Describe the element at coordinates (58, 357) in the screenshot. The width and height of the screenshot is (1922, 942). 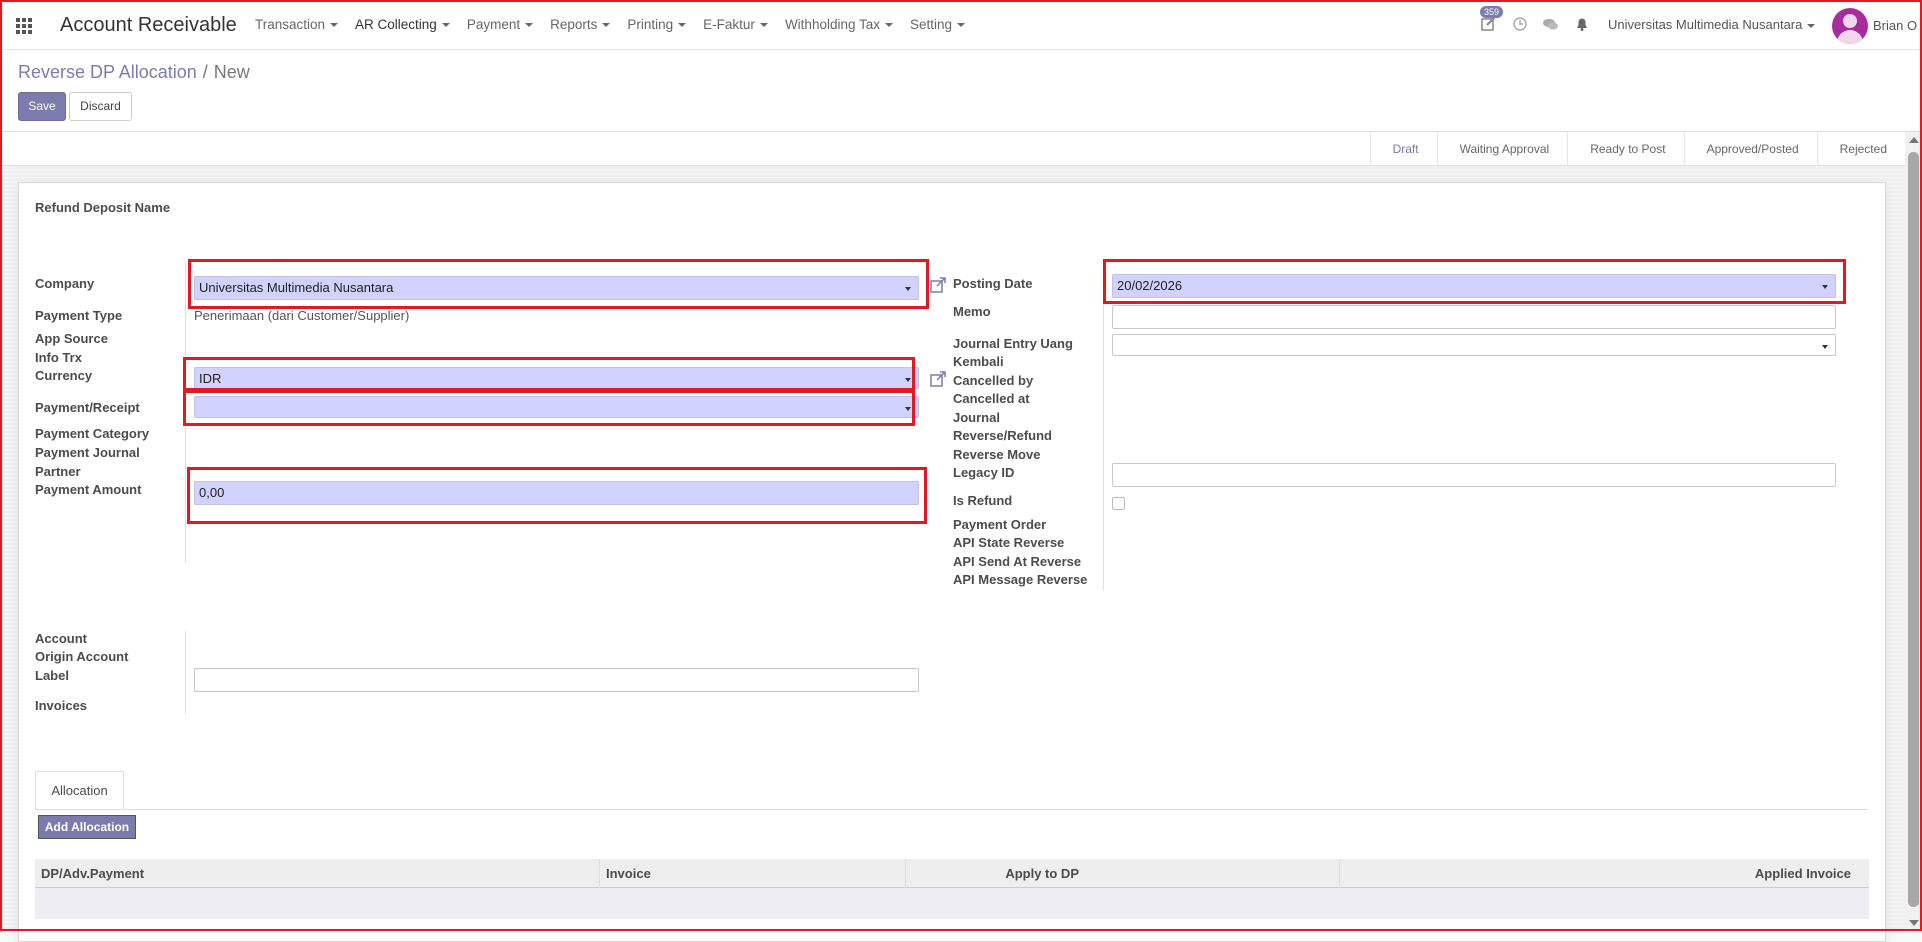
I see `info-trx-label: Info Trx` at that location.